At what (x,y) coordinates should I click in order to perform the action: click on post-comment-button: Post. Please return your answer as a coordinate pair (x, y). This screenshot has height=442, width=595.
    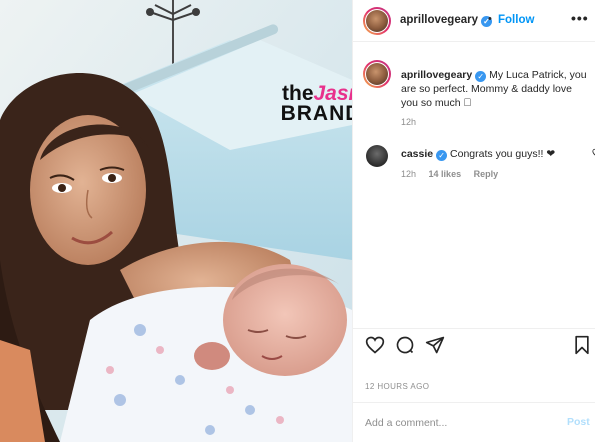
    Looking at the image, I should click on (578, 422).